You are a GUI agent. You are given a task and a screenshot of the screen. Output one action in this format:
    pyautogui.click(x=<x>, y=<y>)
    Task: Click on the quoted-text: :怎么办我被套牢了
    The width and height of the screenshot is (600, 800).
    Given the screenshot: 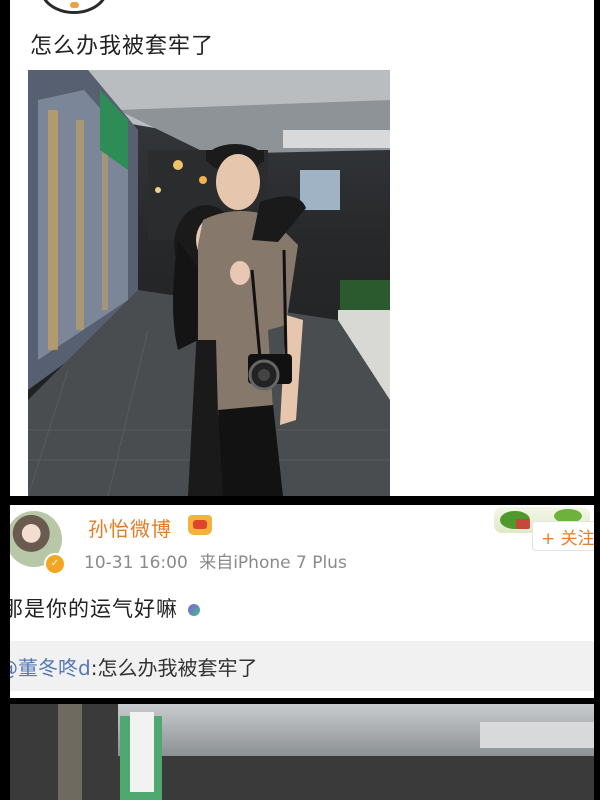 What is the action you would take?
    pyautogui.click(x=174, y=667)
    